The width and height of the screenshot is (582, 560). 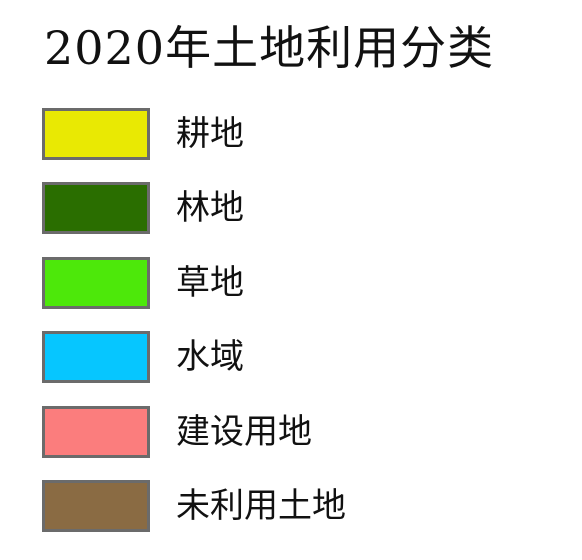 What do you see at coordinates (269, 48) in the screenshot?
I see `legend-title: 2020年土地利用分类` at bounding box center [269, 48].